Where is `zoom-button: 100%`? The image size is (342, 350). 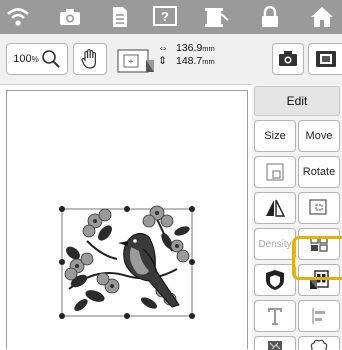
zoom-button: 100% is located at coordinates (37, 59).